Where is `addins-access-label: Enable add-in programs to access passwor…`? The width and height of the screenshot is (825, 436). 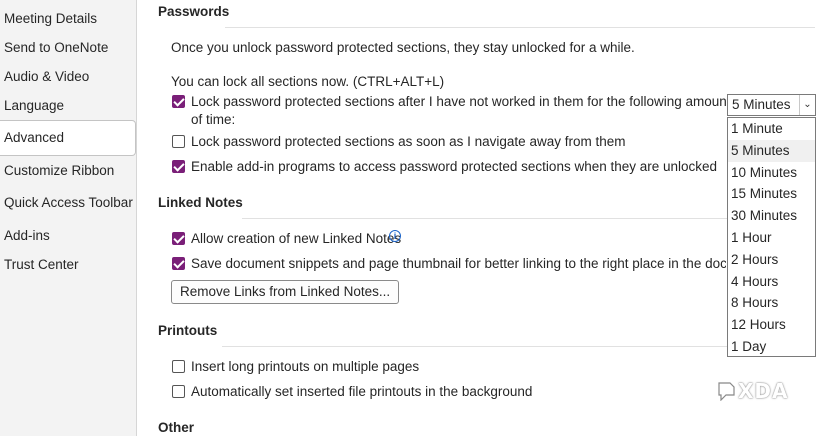
addins-access-label: Enable add-in programs to access passwor… is located at coordinates (454, 166).